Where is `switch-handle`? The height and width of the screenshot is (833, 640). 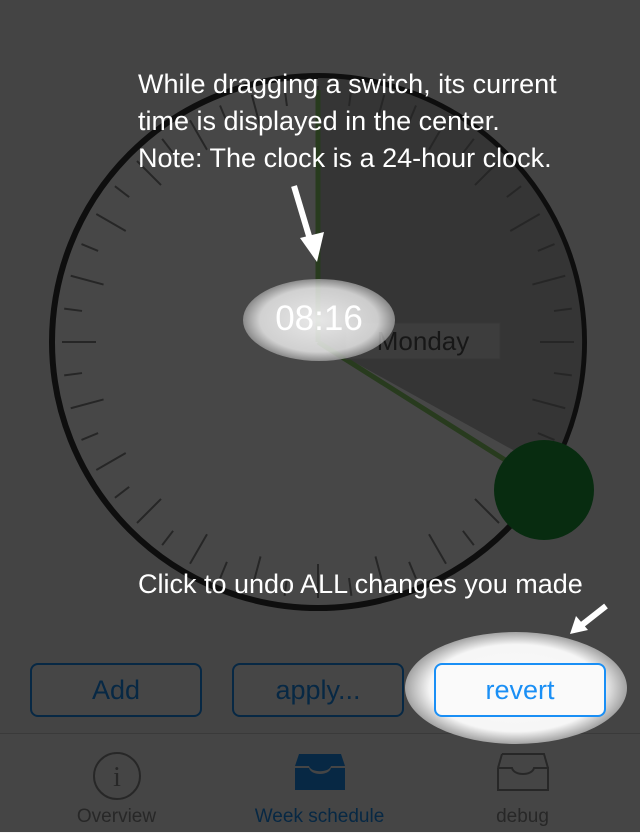 switch-handle is located at coordinates (544, 490).